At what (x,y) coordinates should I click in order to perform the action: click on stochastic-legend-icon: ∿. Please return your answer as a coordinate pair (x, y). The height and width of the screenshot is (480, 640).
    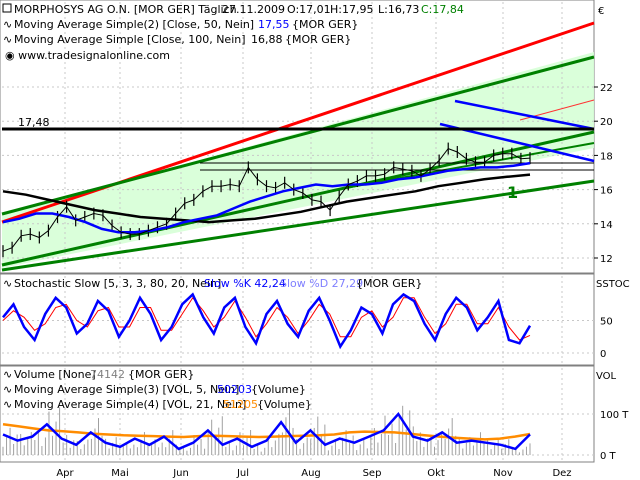
    Looking at the image, I should click on (7, 283).